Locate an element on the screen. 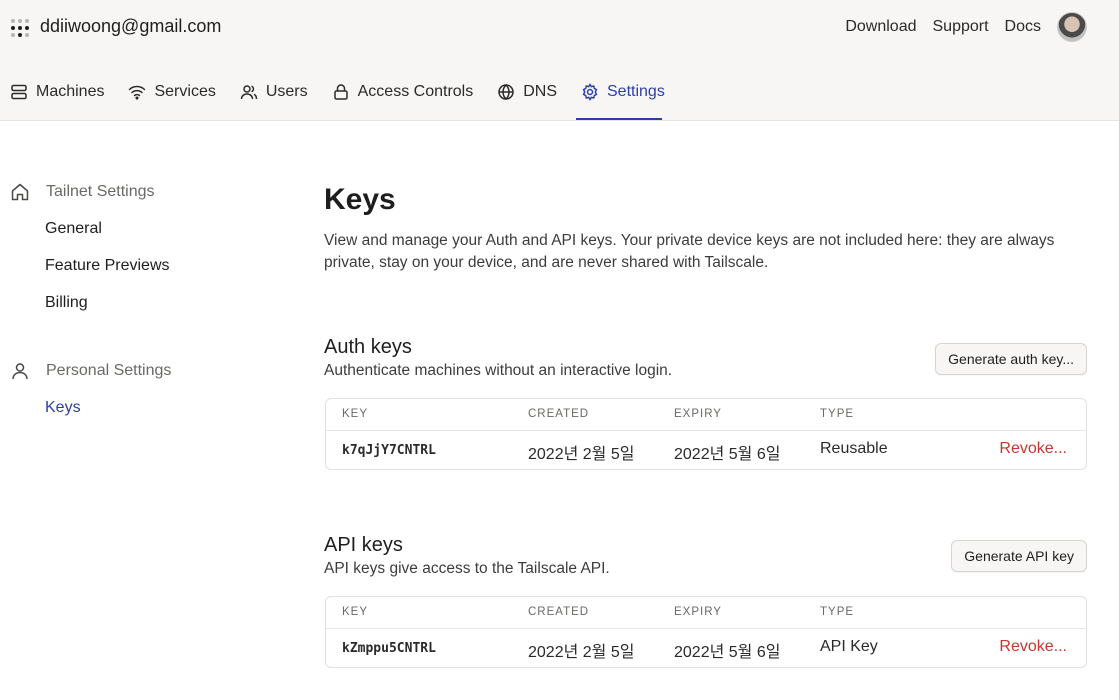 This screenshot has width=1119, height=700. tab-access-controls-label: Access Controls is located at coordinates (415, 91).